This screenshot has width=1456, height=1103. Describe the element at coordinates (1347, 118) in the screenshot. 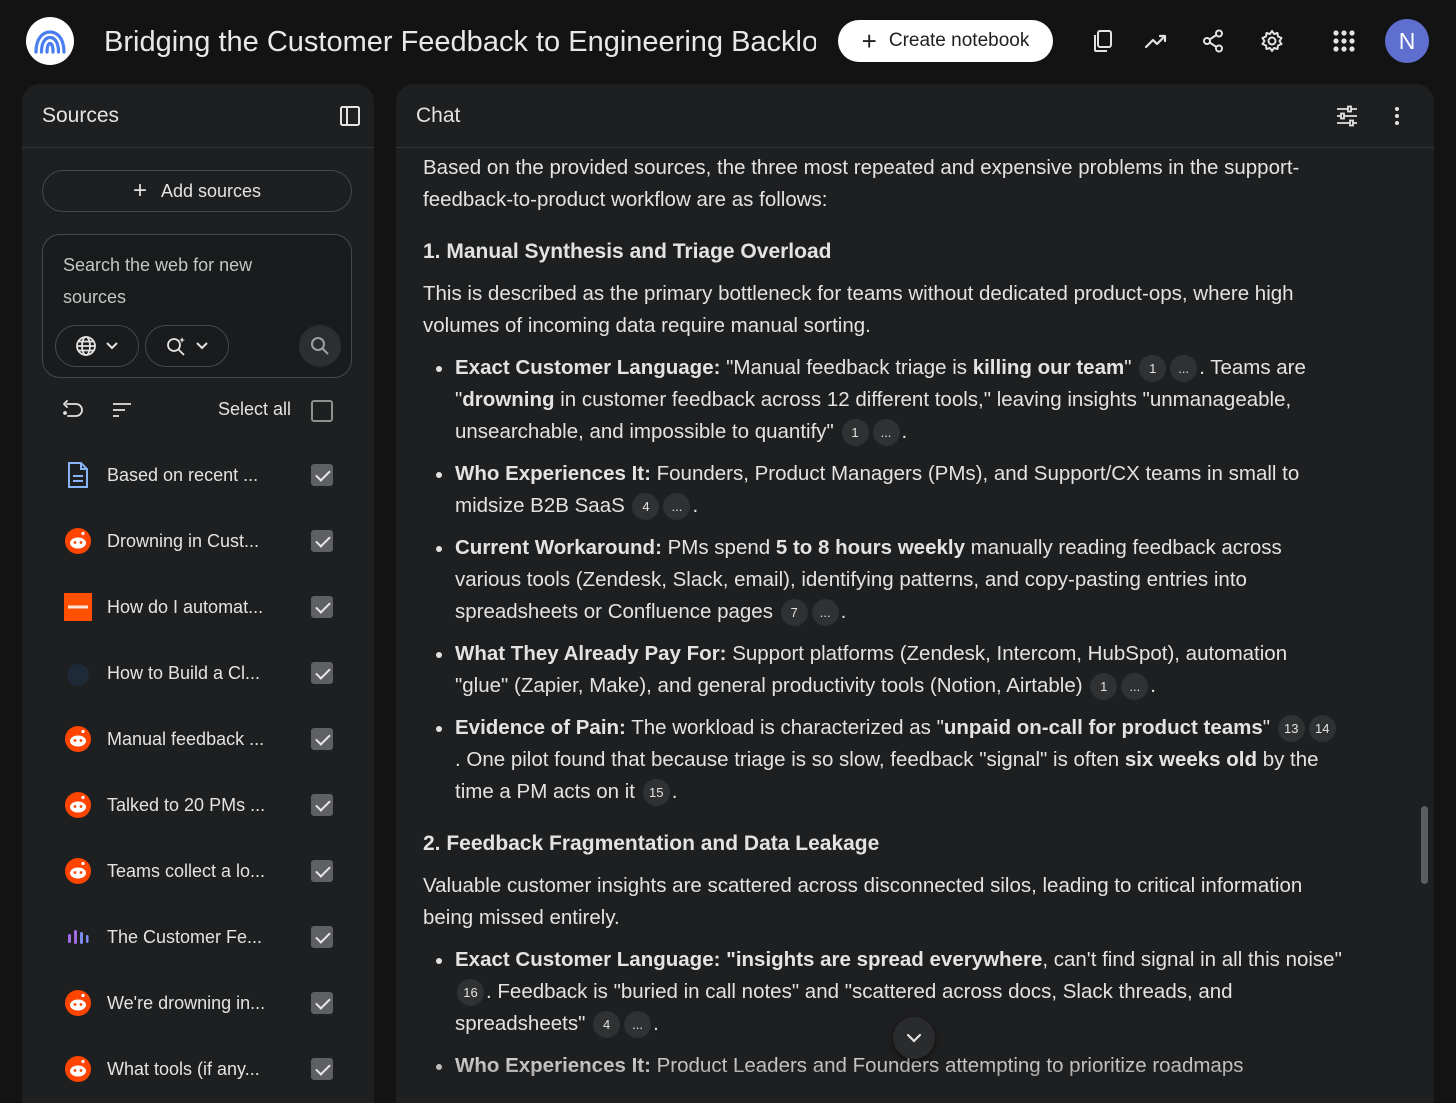

I see `tune-settings-icon` at that location.